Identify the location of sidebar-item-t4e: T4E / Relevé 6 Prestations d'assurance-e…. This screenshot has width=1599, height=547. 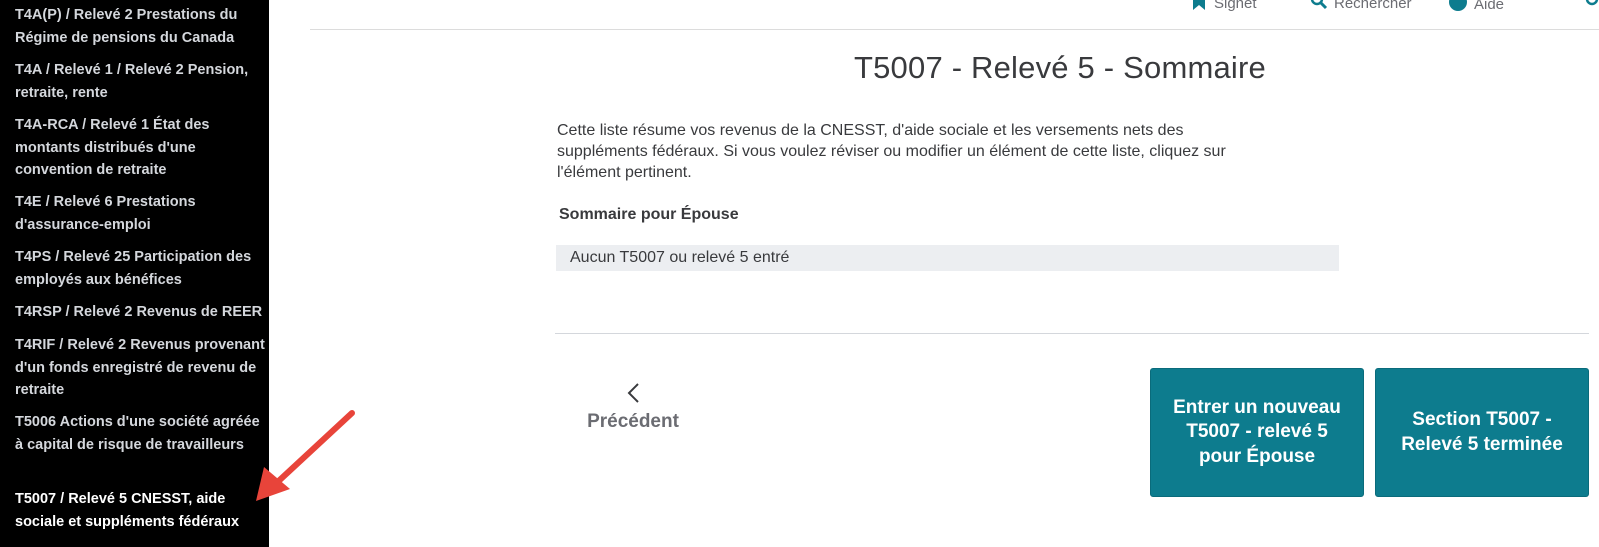
(140, 213).